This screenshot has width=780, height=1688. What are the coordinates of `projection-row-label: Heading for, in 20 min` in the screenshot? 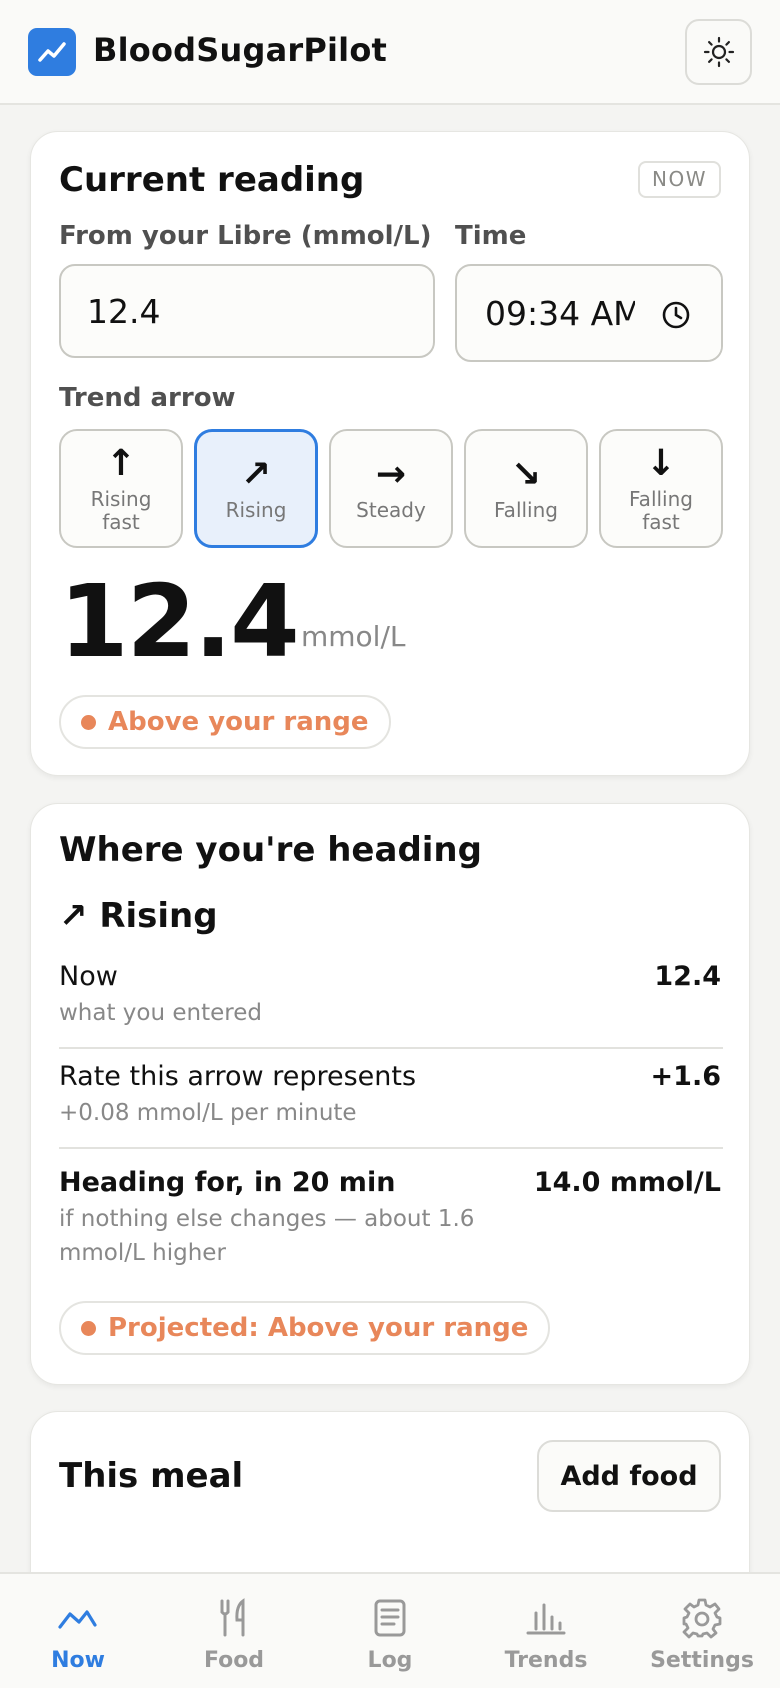 It's located at (227, 1182).